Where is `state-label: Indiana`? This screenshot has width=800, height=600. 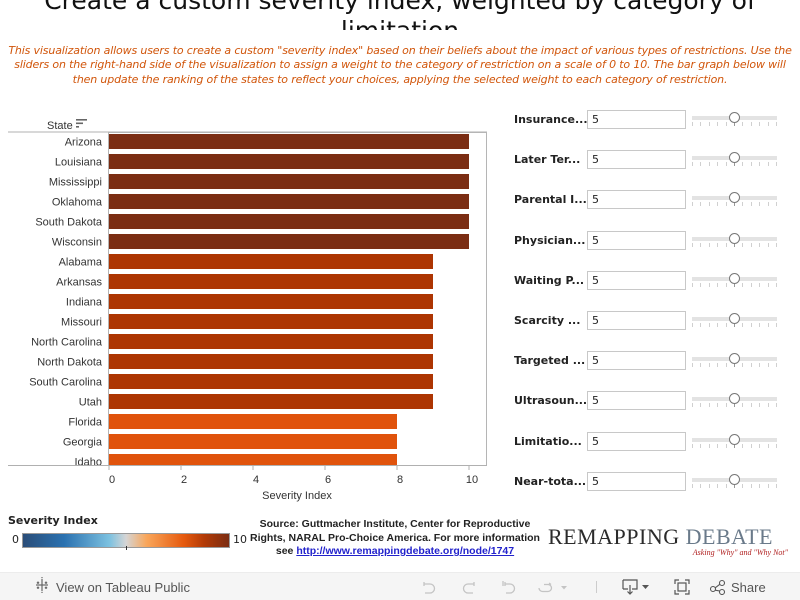
state-label: Indiana is located at coordinates (84, 303).